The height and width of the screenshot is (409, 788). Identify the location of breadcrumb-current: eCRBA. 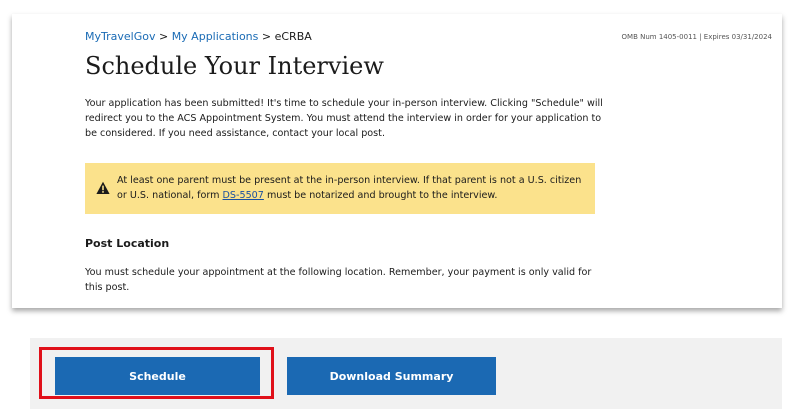
(293, 36).